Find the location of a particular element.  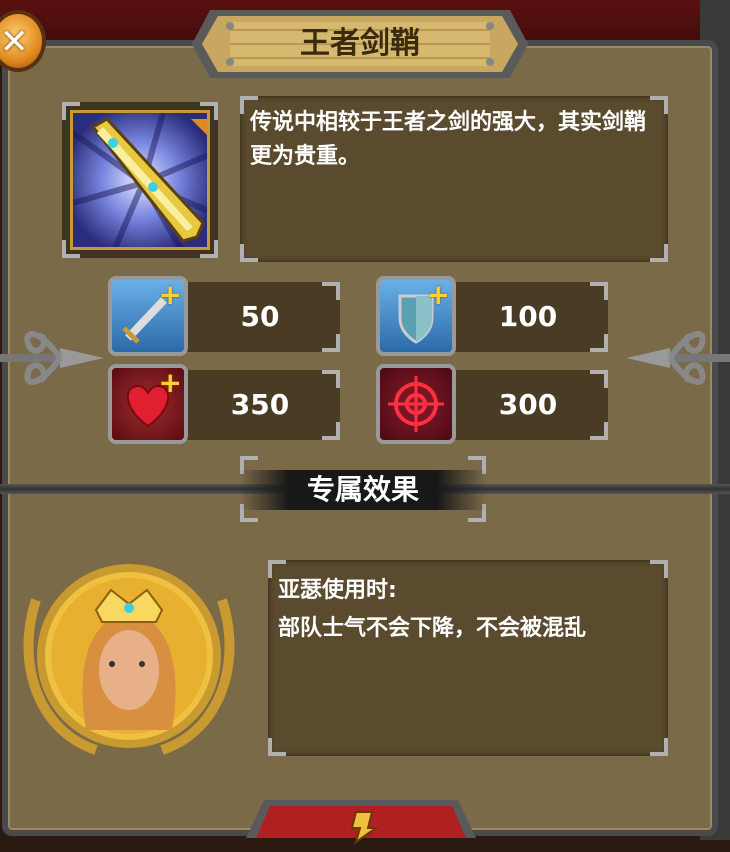

stat-attack-value: 50 is located at coordinates (260, 316).